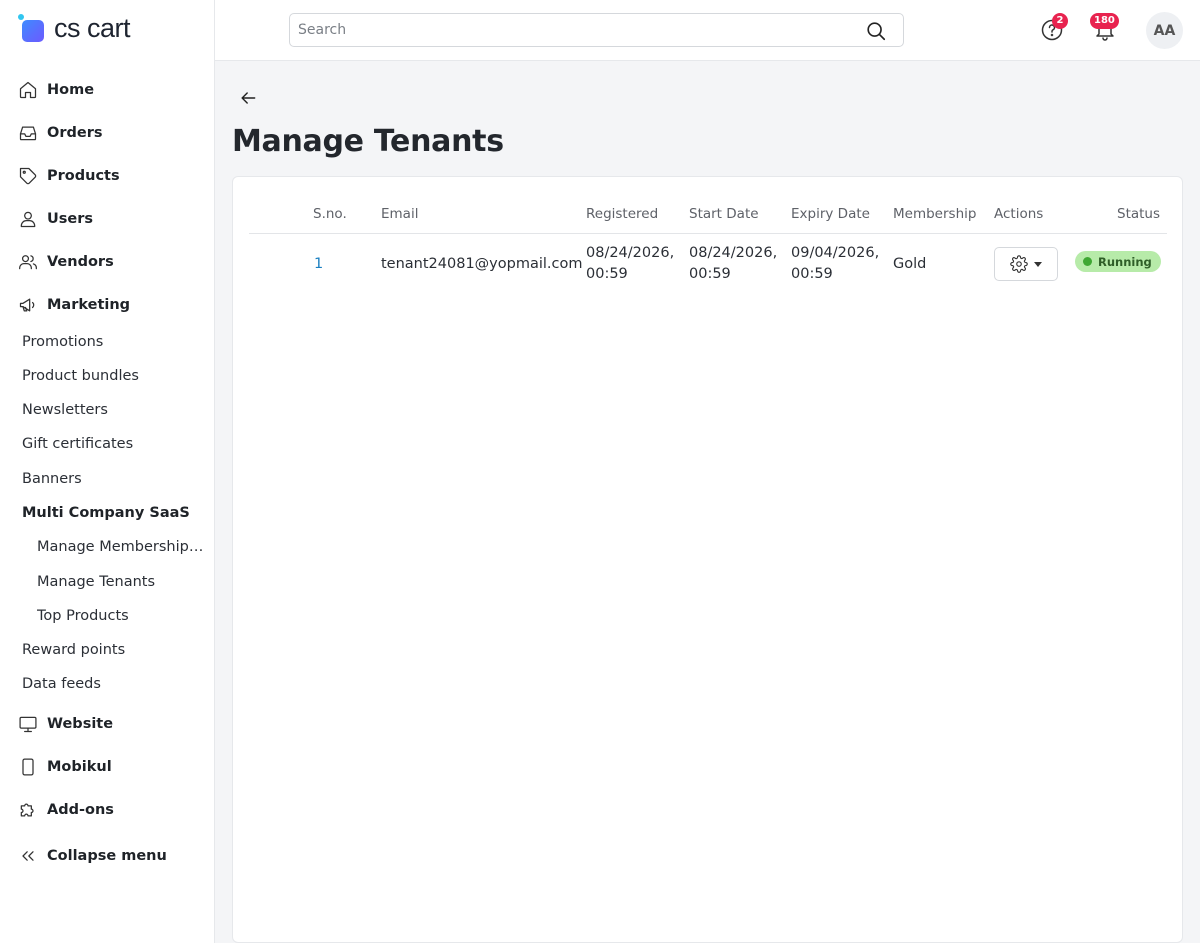 The width and height of the screenshot is (1200, 943). I want to click on sidebar-item-label: Mobikul, so click(79, 767).